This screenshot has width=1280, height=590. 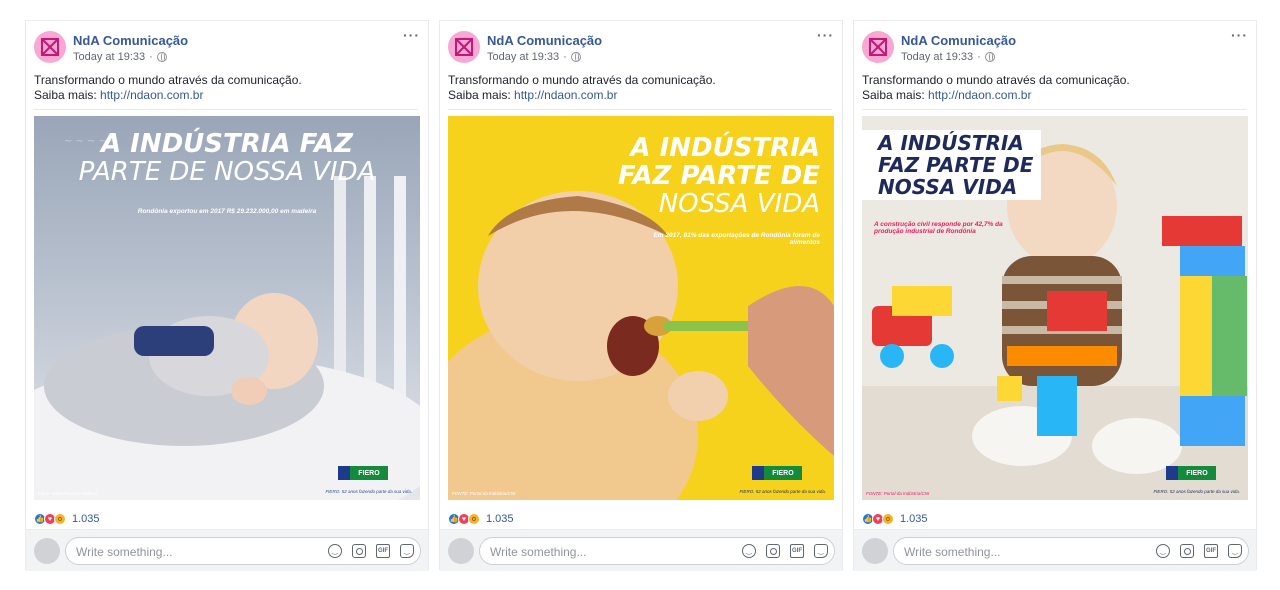 What do you see at coordinates (226, 144) in the screenshot?
I see `headline-line: A INDÚSTRIA FAZ` at bounding box center [226, 144].